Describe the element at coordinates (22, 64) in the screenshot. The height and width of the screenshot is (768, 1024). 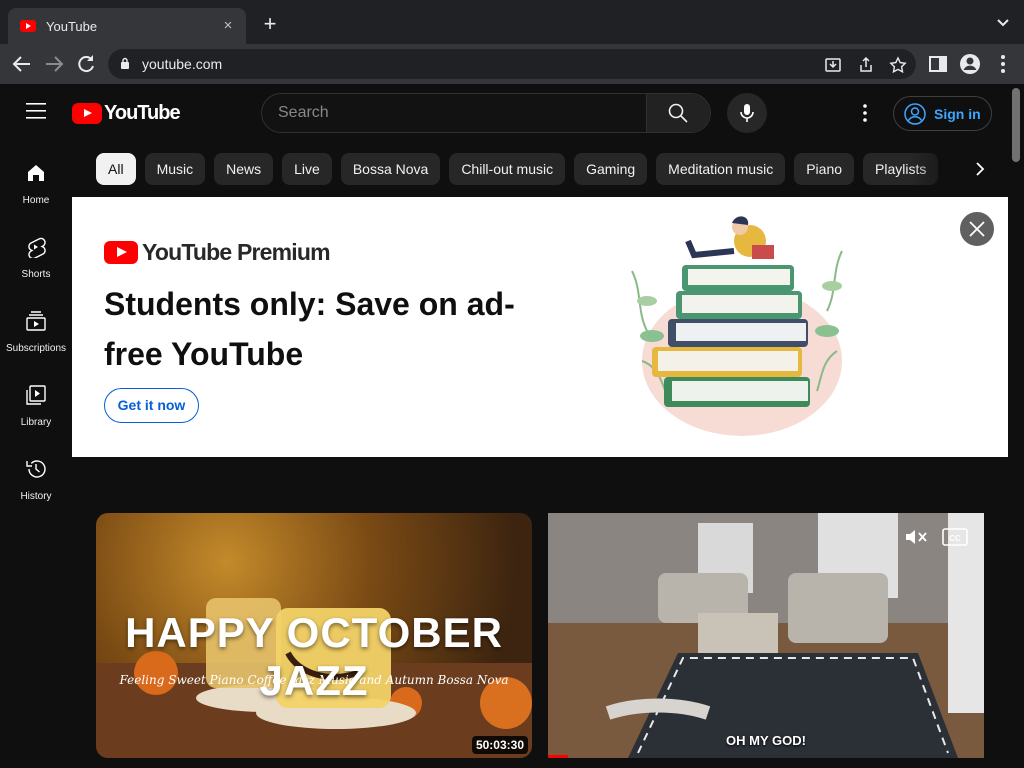
I see `back-arrow-icon` at that location.